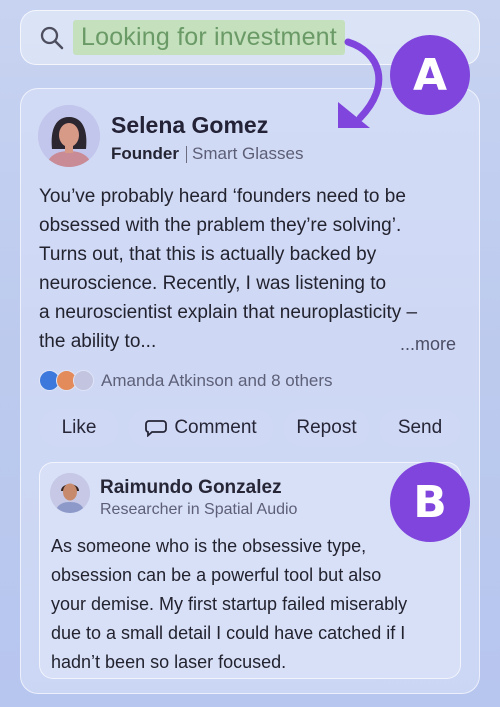 The height and width of the screenshot is (707, 500). I want to click on headline-divider, so click(186, 154).